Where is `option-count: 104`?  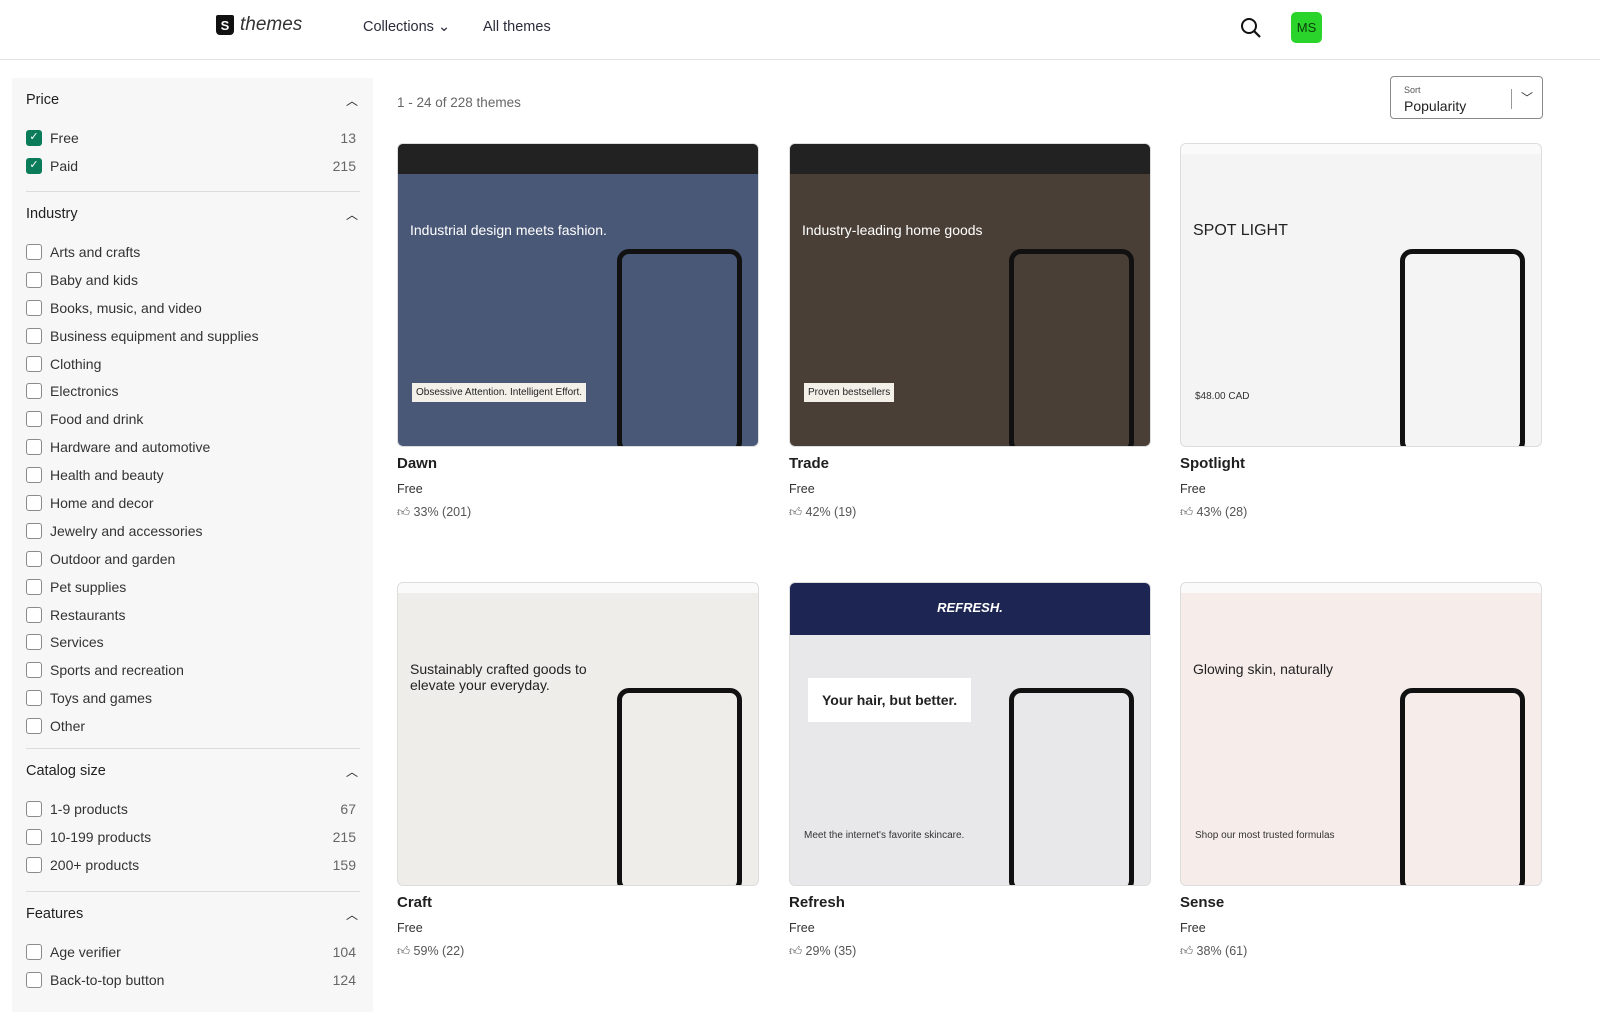 option-count: 104 is located at coordinates (344, 951).